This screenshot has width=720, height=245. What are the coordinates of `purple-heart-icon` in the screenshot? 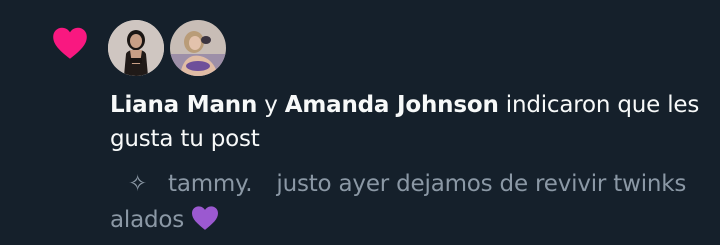 It's located at (205, 218).